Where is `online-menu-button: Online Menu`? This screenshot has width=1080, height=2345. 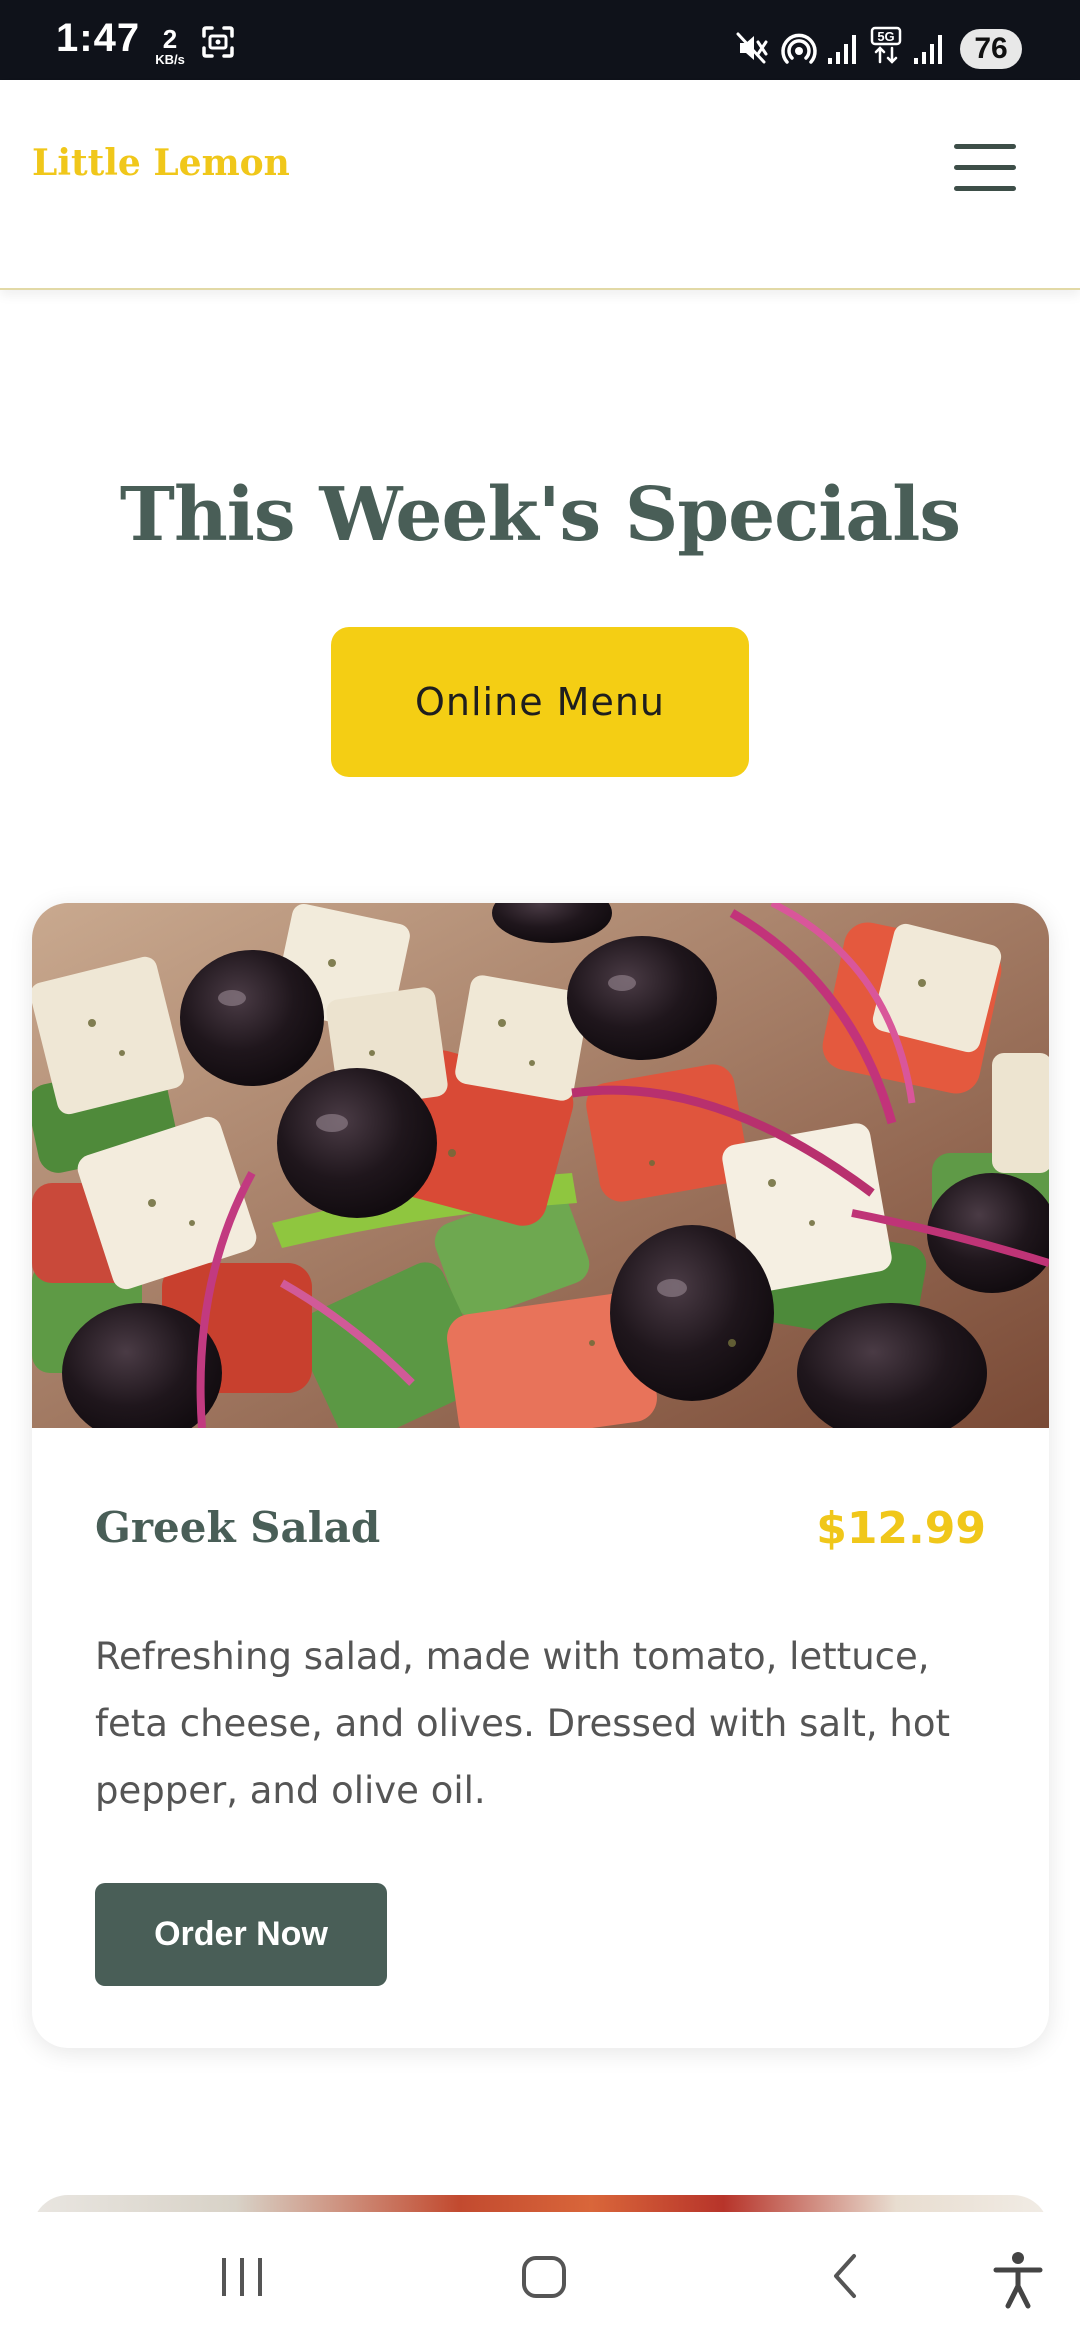
online-menu-button: Online Menu is located at coordinates (540, 702).